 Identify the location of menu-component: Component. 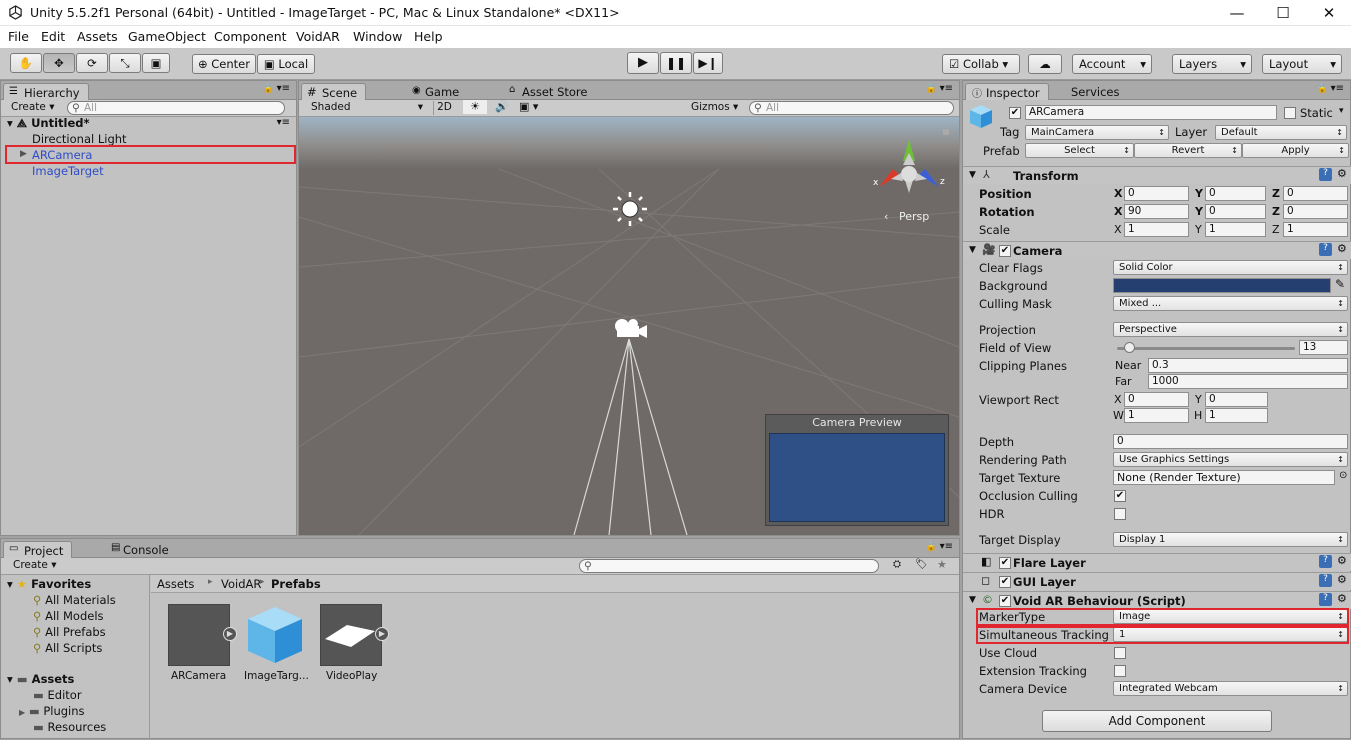
(250, 36).